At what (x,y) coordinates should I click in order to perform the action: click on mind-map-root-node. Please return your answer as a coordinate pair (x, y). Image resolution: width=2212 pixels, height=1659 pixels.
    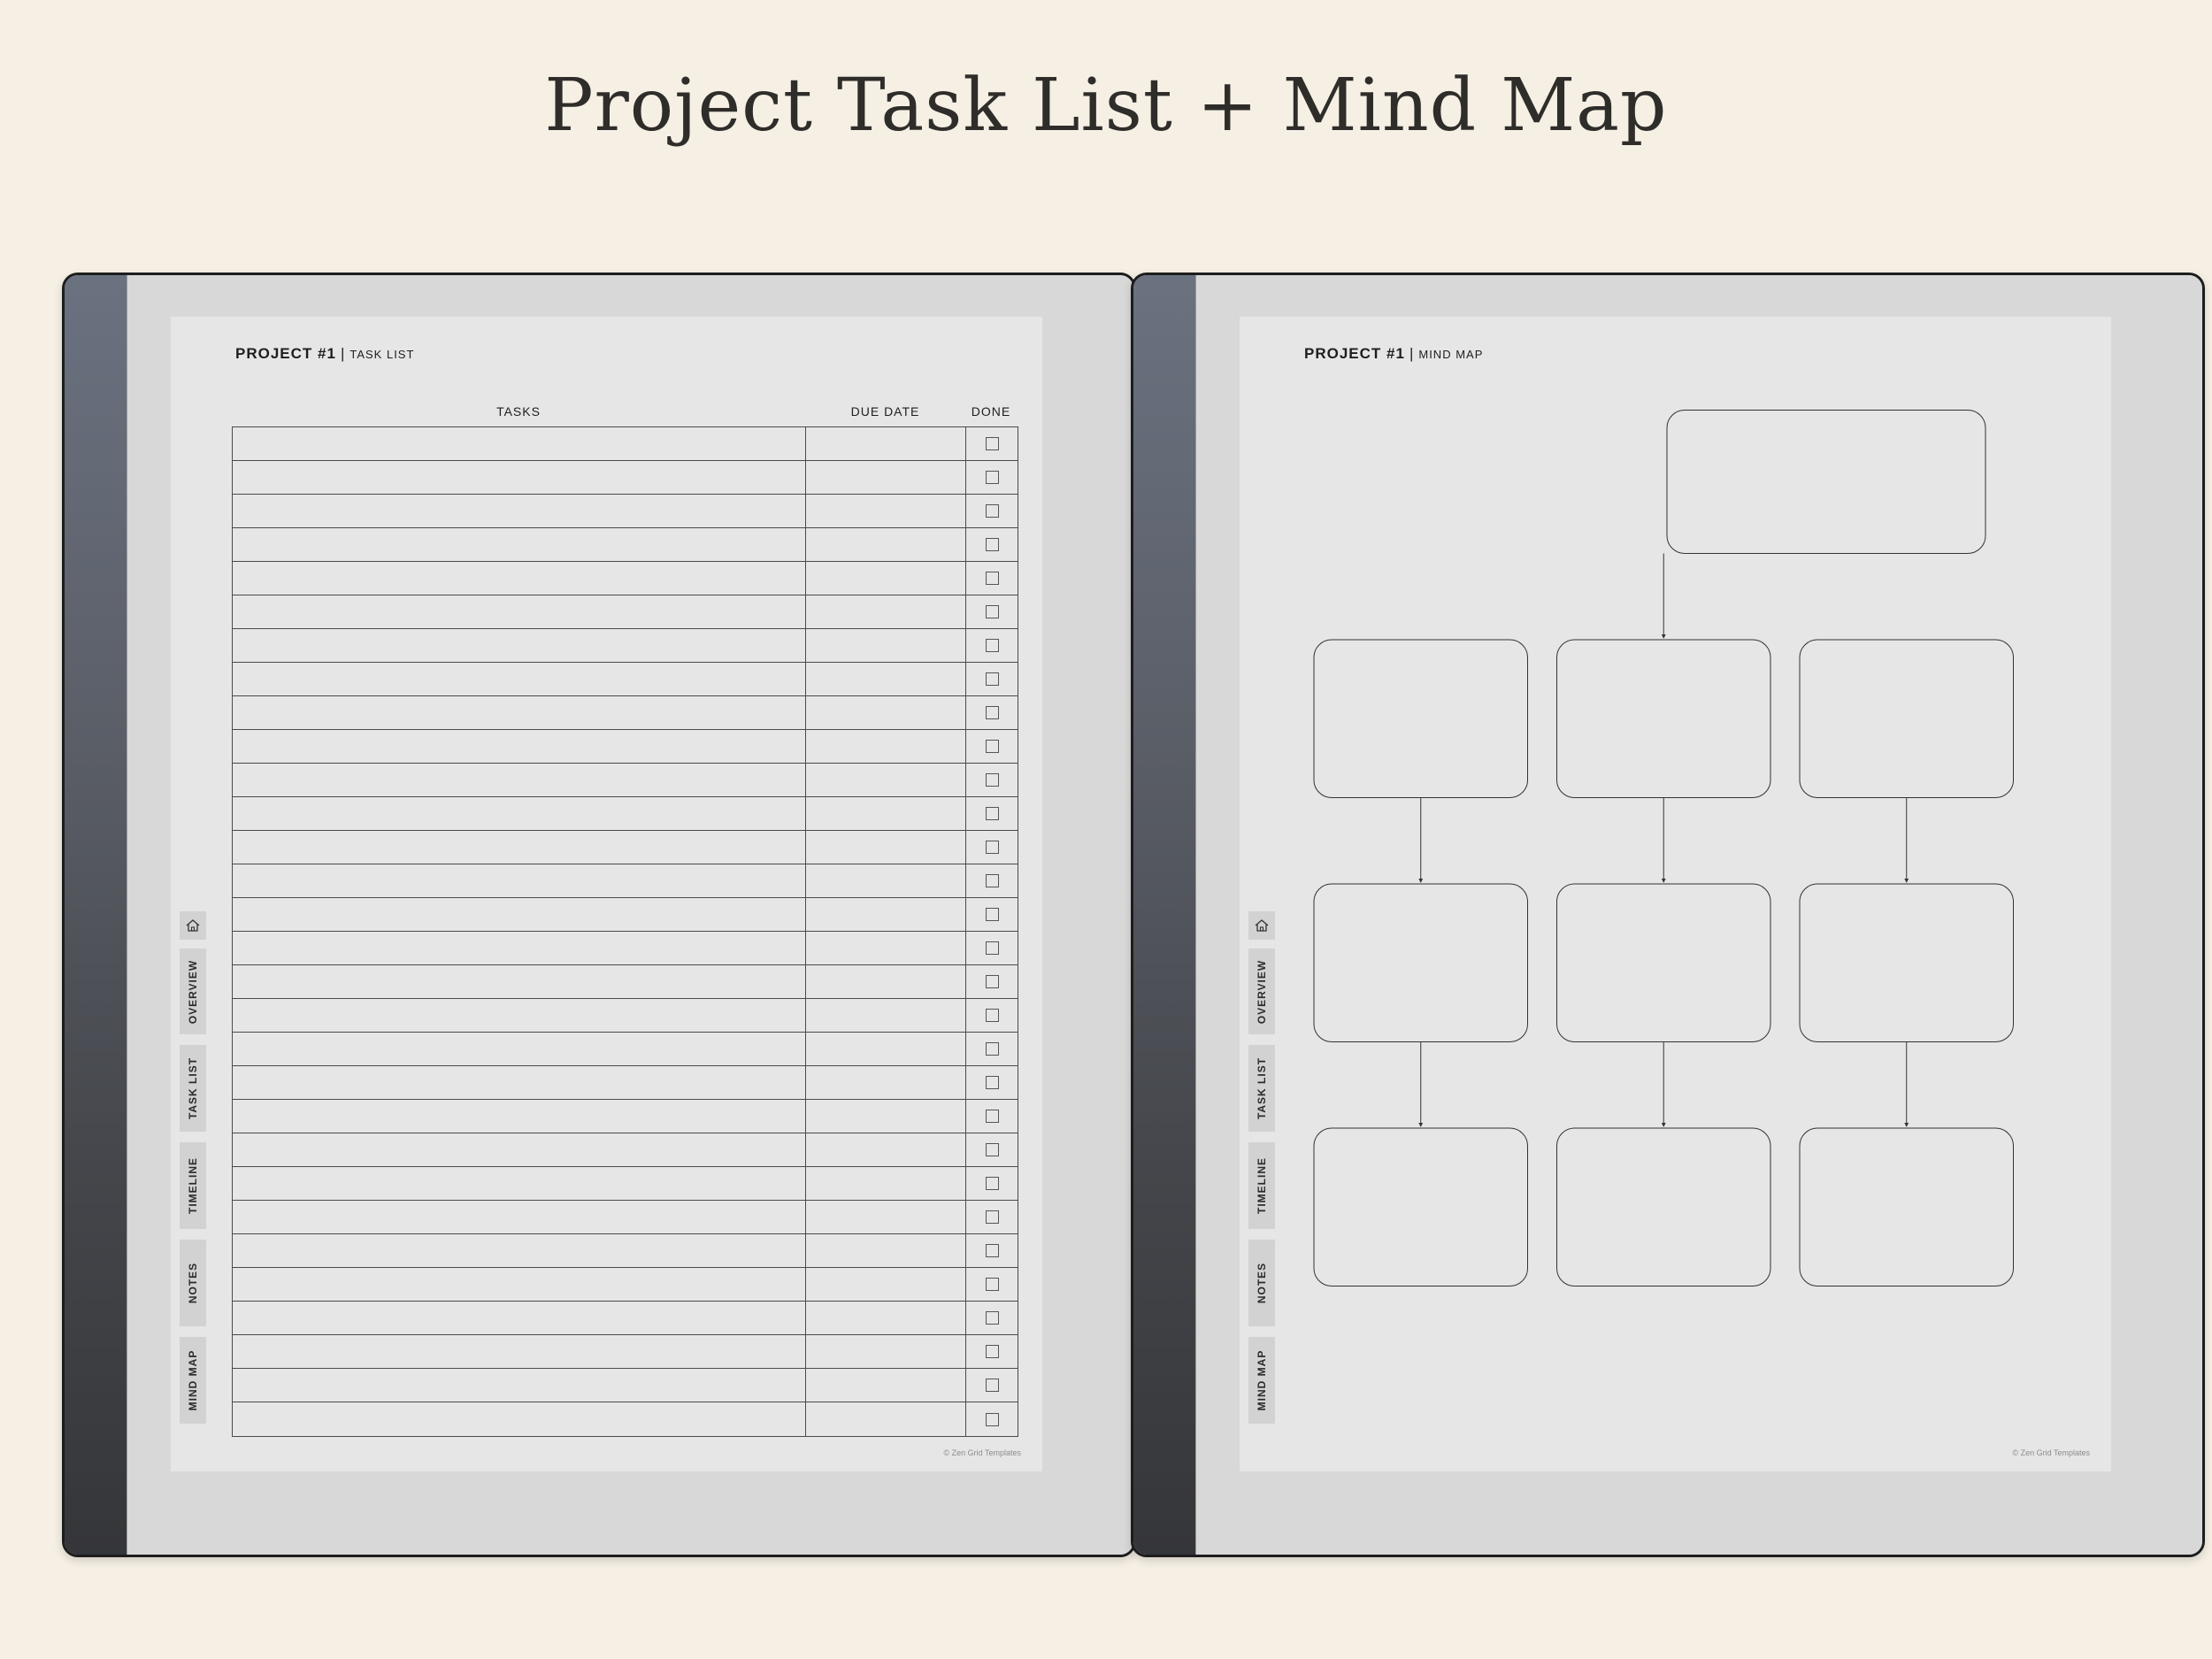
    Looking at the image, I should click on (1826, 482).